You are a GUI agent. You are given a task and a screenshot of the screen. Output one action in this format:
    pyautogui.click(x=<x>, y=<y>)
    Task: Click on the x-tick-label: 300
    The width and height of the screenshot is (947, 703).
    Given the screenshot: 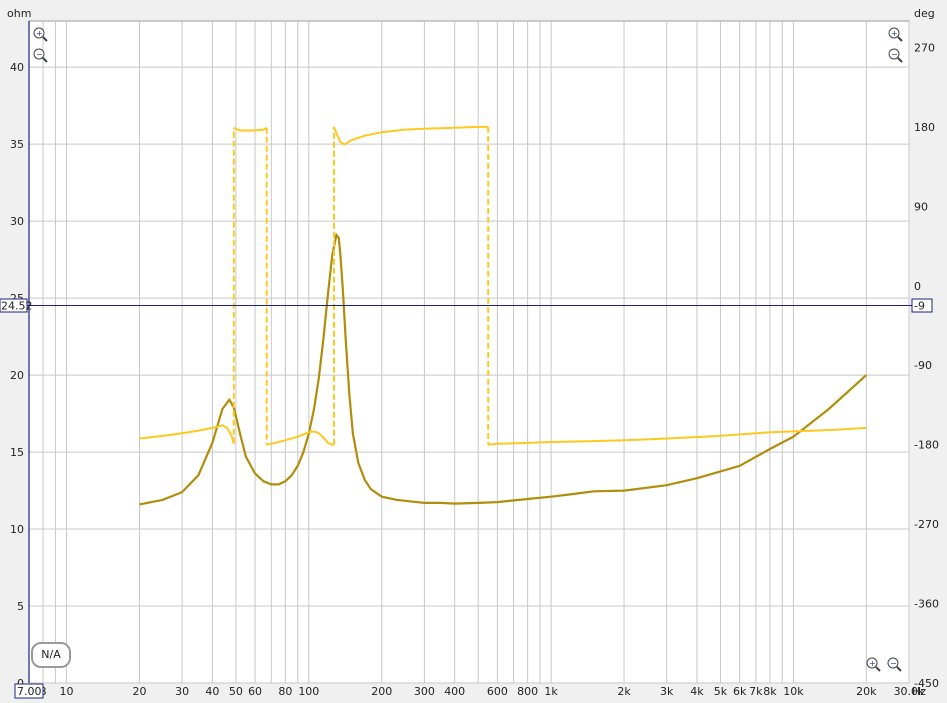 What is the action you would take?
    pyautogui.click(x=424, y=691)
    